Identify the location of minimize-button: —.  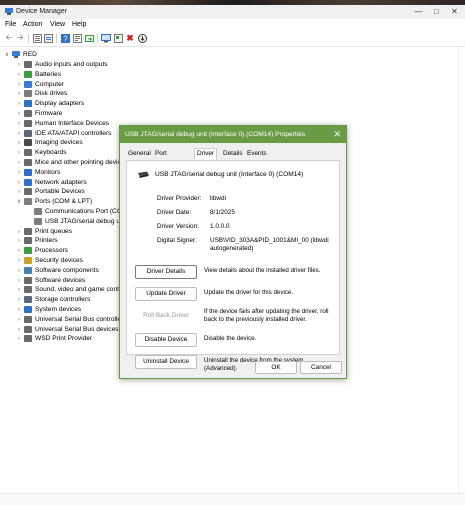
(418, 11).